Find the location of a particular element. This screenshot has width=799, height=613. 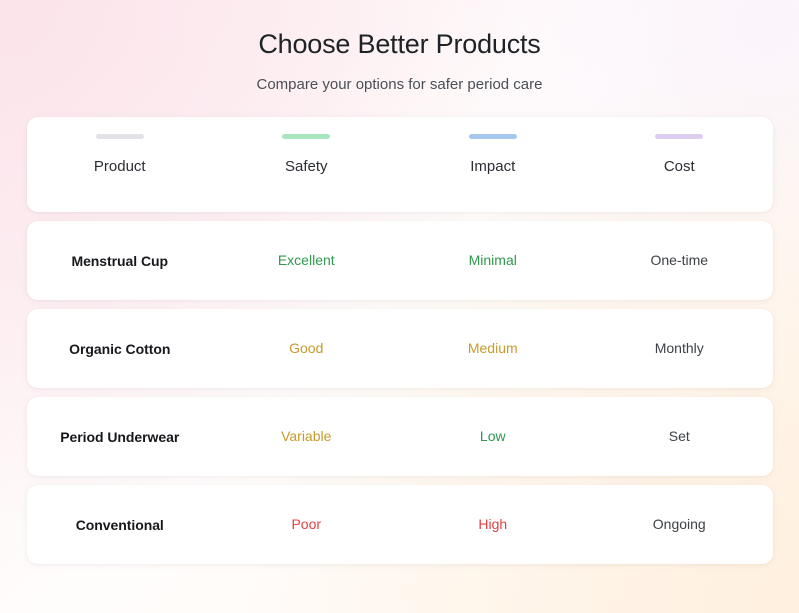

cell-product-name: Menstrual Cup is located at coordinates (120, 260).